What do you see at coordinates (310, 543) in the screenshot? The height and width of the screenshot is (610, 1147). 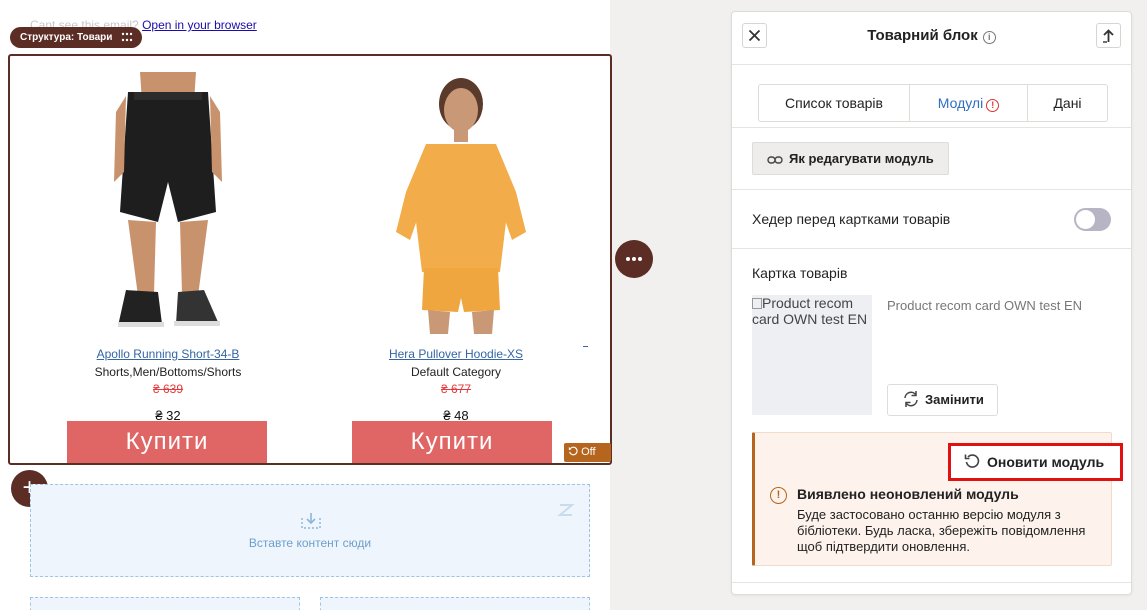 I see `dropzone-label: Вставте контент сюди` at bounding box center [310, 543].